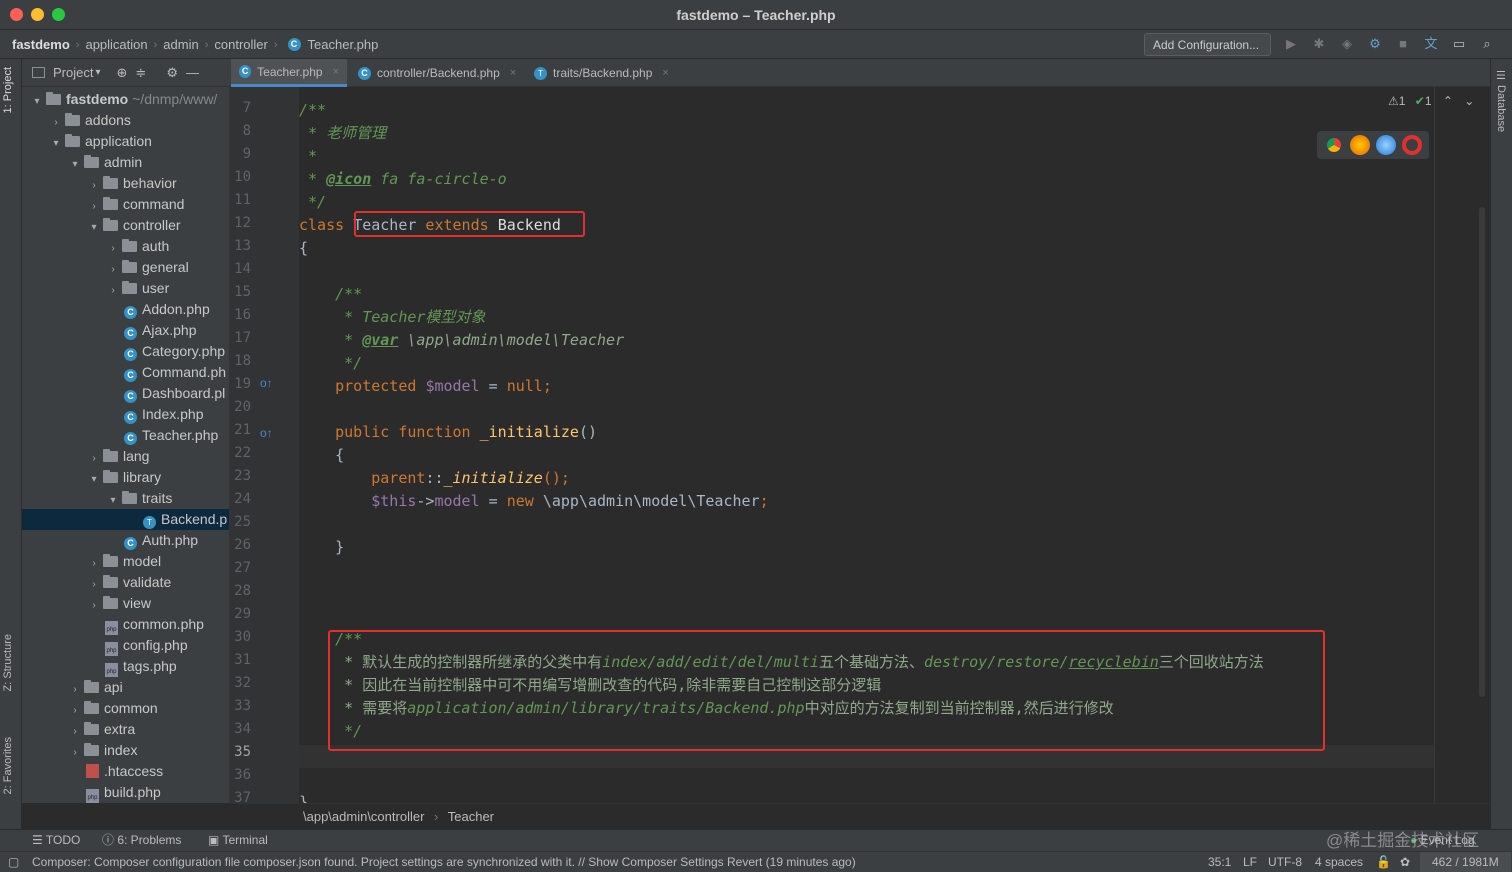 The image size is (1512, 872). What do you see at coordinates (1412, 145) in the screenshot?
I see `opera-icon` at bounding box center [1412, 145].